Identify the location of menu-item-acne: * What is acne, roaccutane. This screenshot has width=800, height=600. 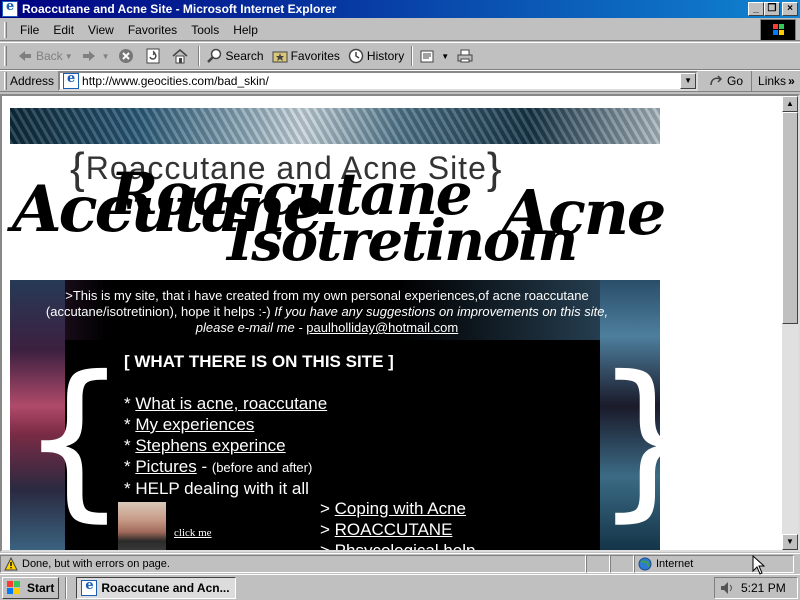
(259, 403).